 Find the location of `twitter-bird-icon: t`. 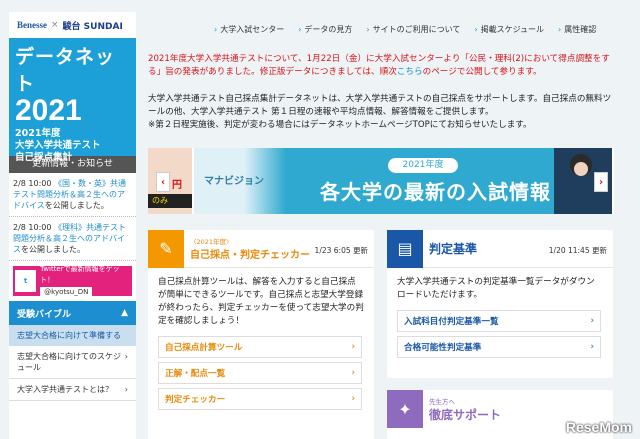

twitter-bird-icon: t is located at coordinates (26, 281).